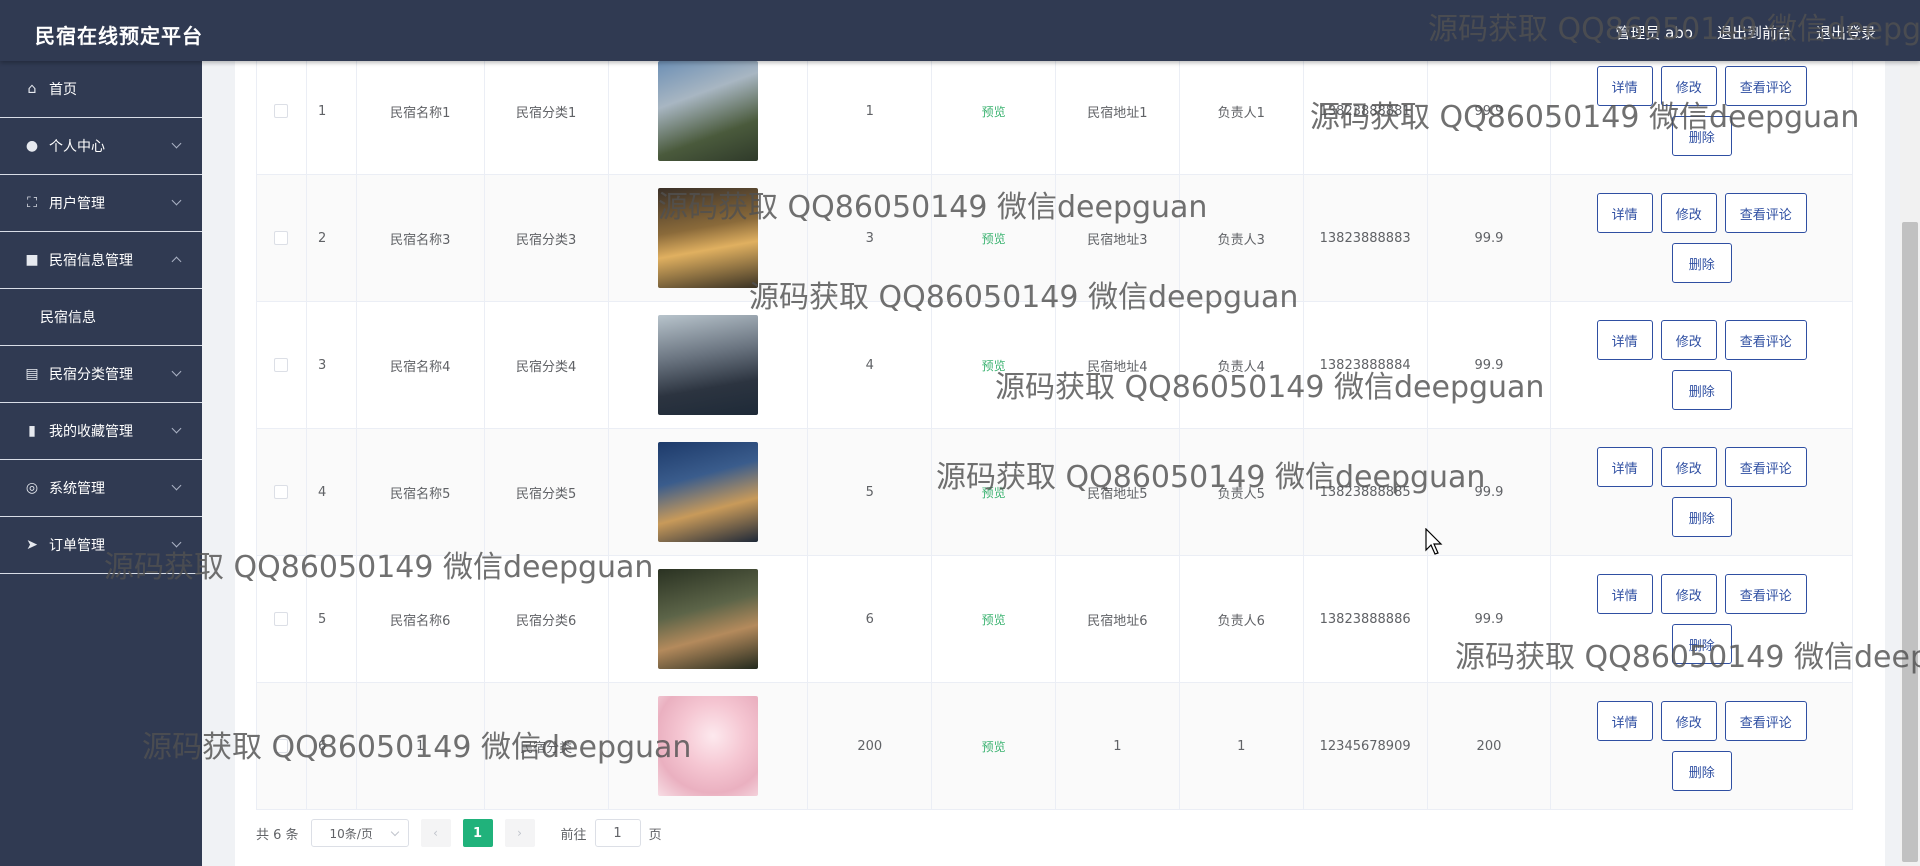 This screenshot has width=1920, height=866. What do you see at coordinates (547, 365) in the screenshot?
I see `homestay-category: 民宿分类4` at bounding box center [547, 365].